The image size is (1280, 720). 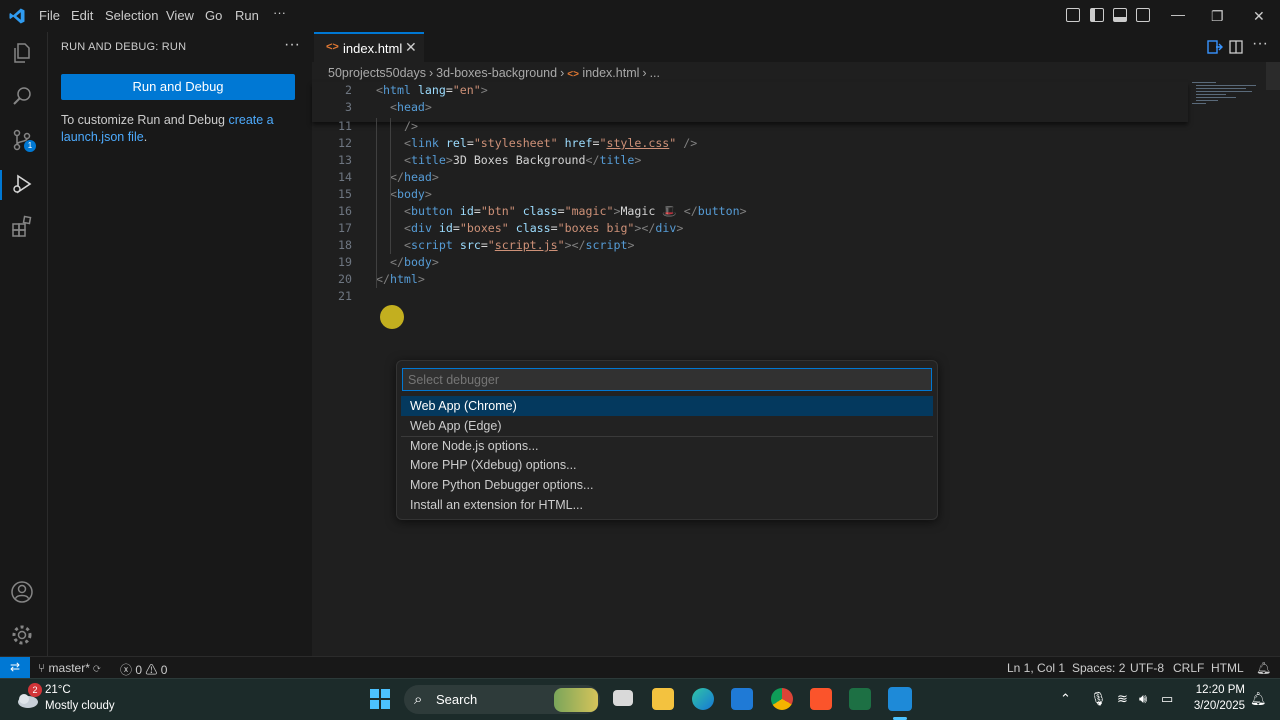 What do you see at coordinates (860, 699) in the screenshot?
I see `excel-icon` at bounding box center [860, 699].